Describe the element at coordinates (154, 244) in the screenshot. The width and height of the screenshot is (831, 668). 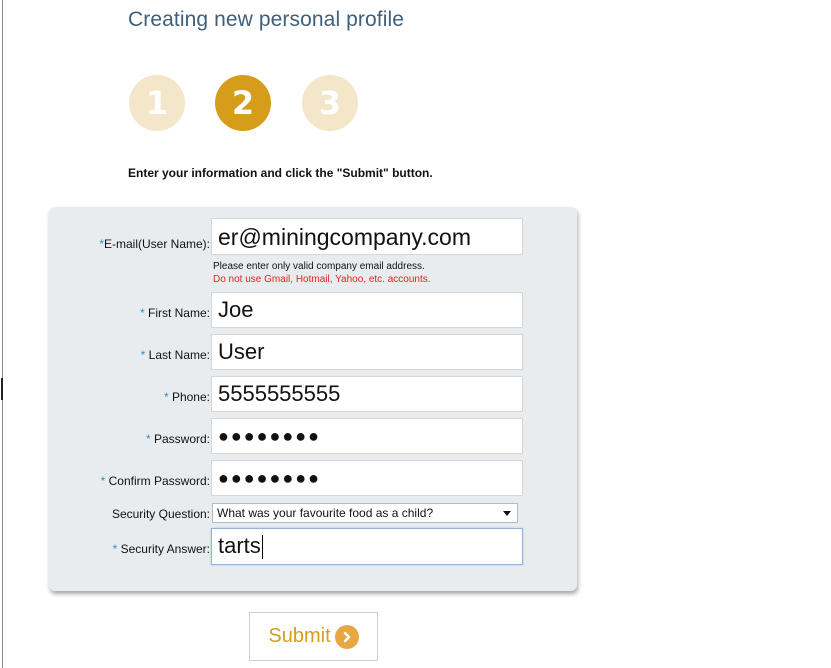
I see `email-label: *E-mail(User Name):` at that location.